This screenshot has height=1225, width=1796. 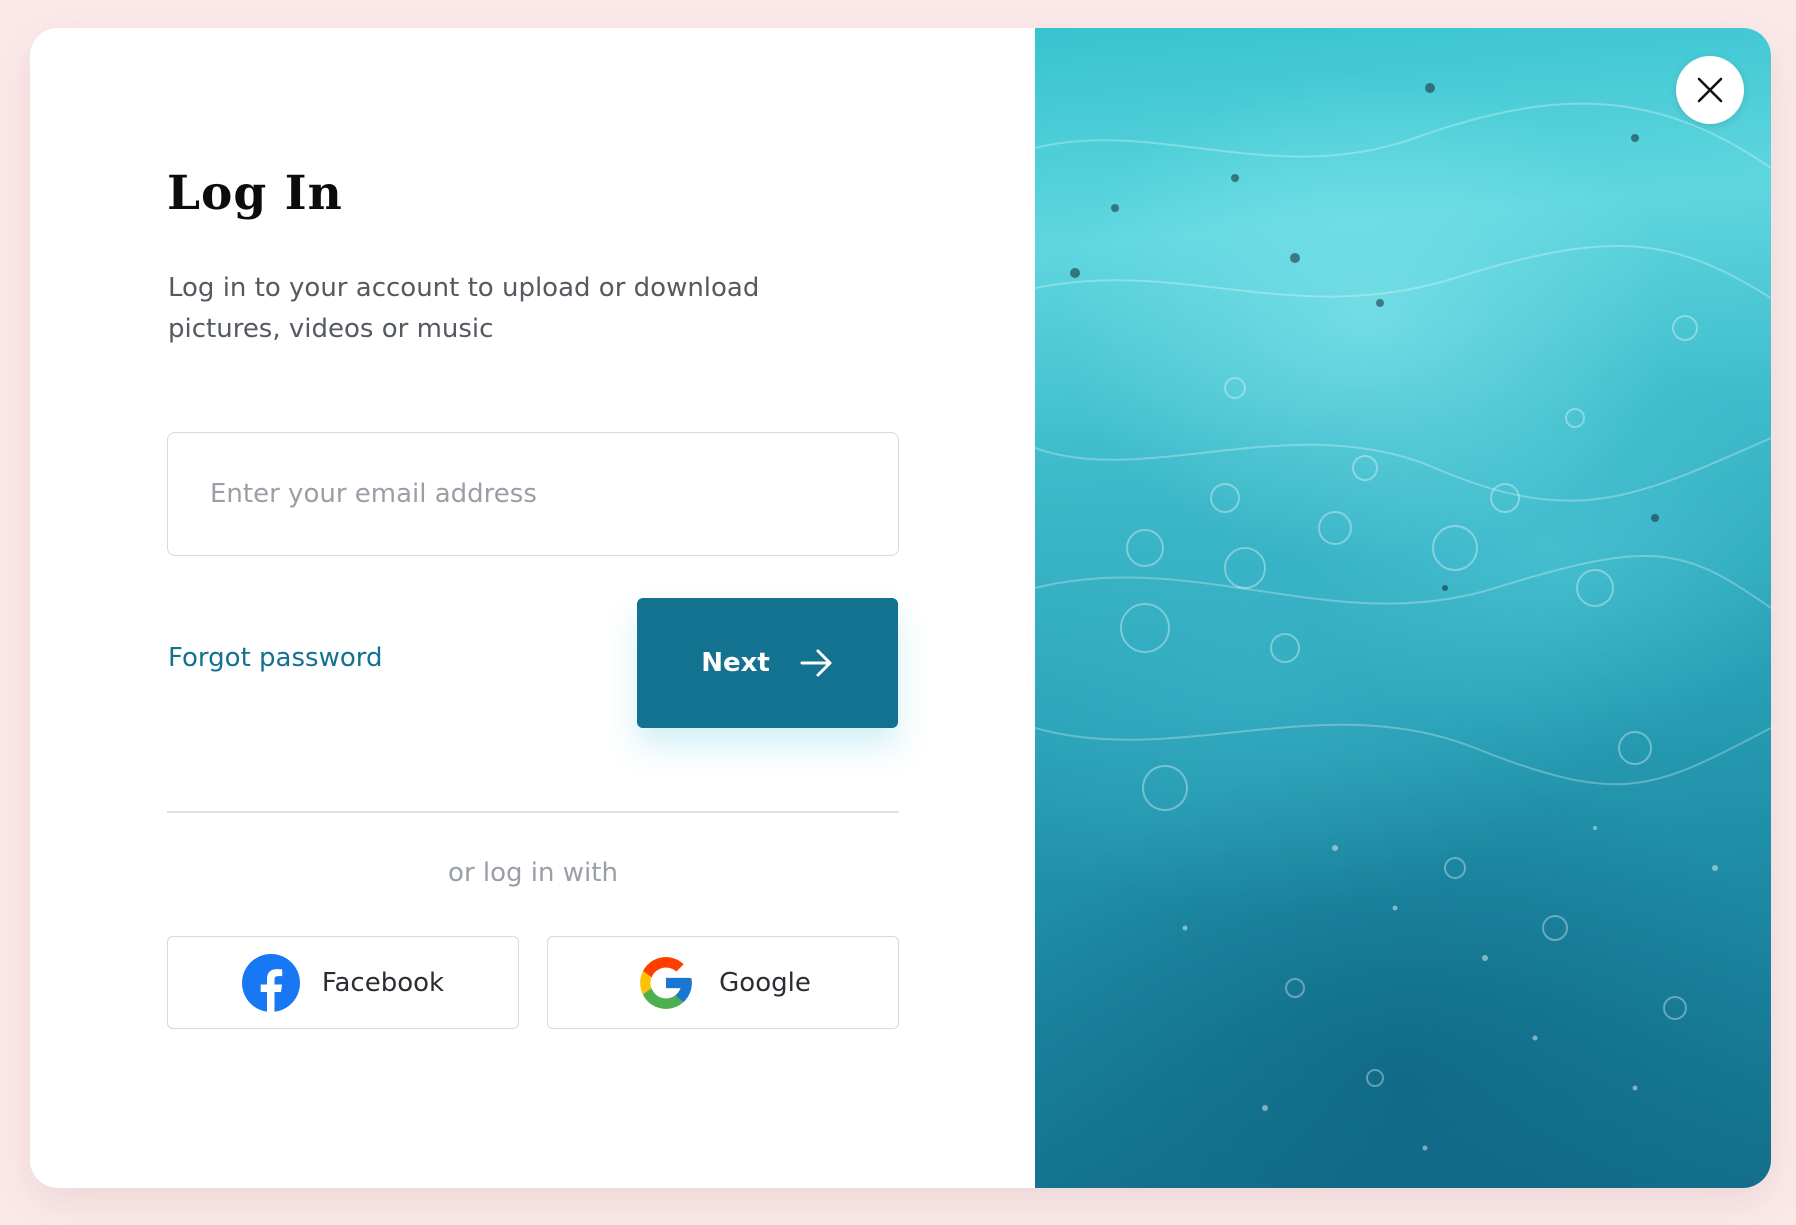 I want to click on google-button-label: Google, so click(x=765, y=982).